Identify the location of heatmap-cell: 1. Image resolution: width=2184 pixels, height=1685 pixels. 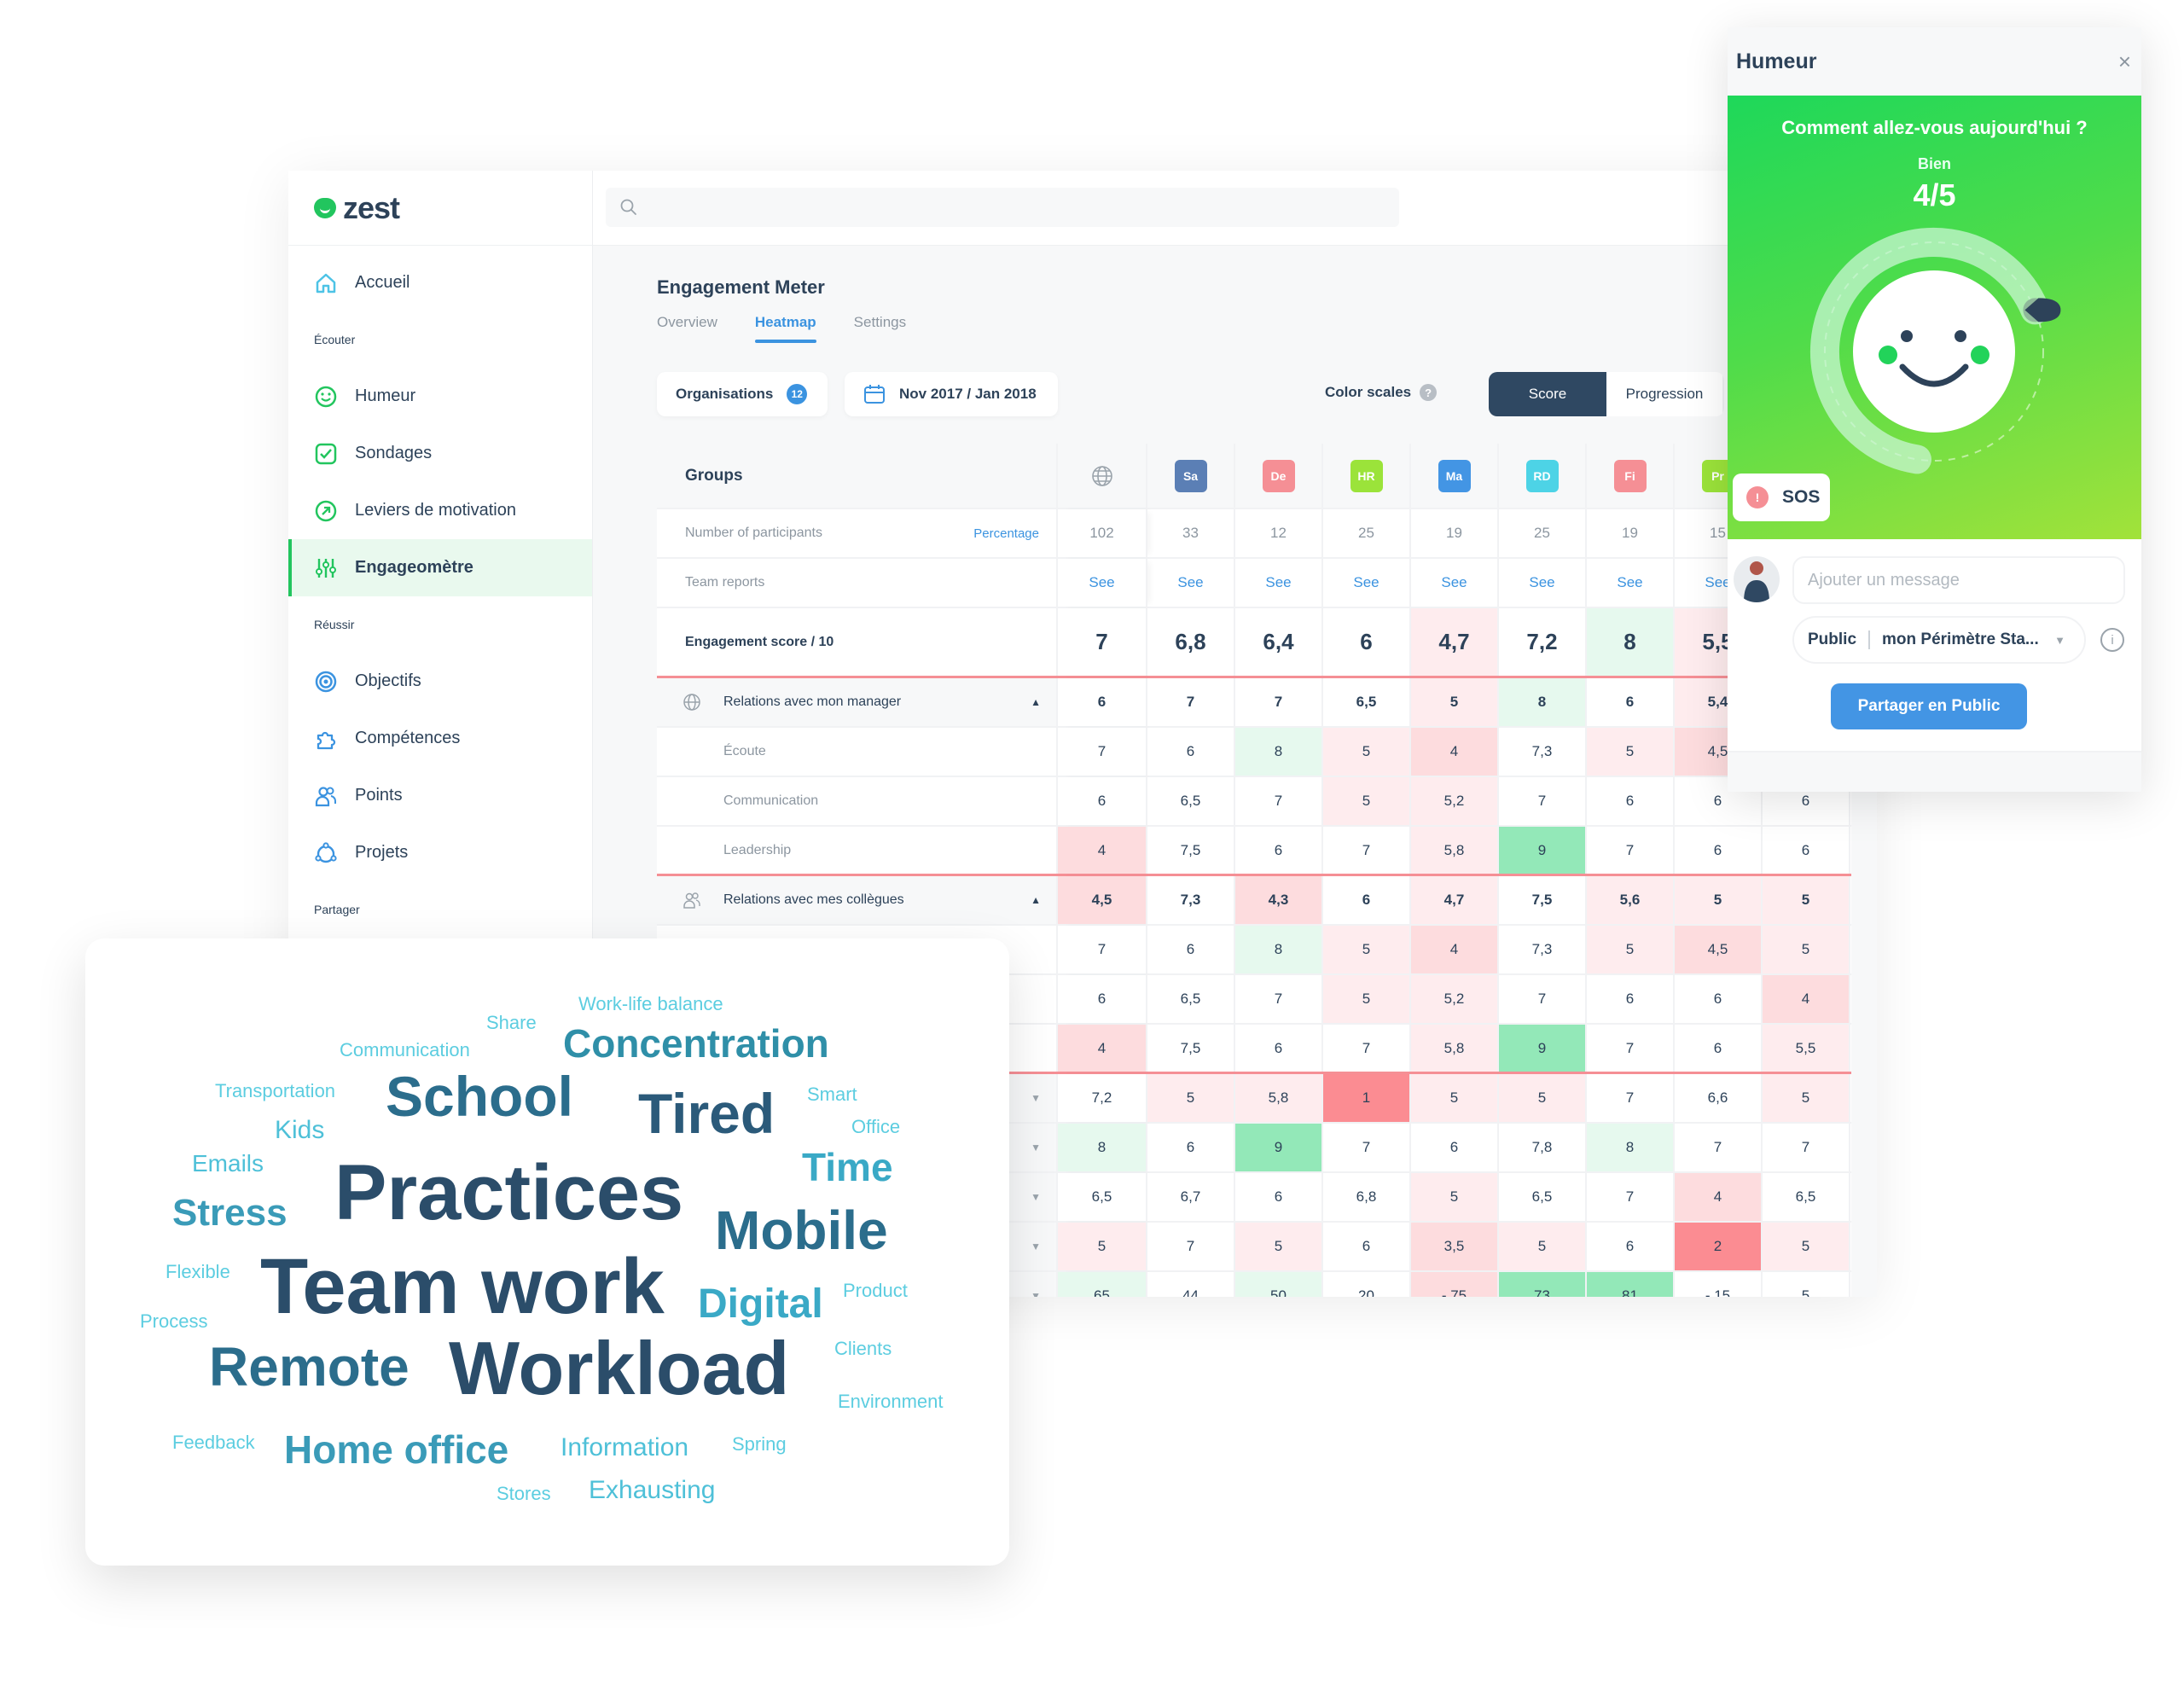
(1367, 1098).